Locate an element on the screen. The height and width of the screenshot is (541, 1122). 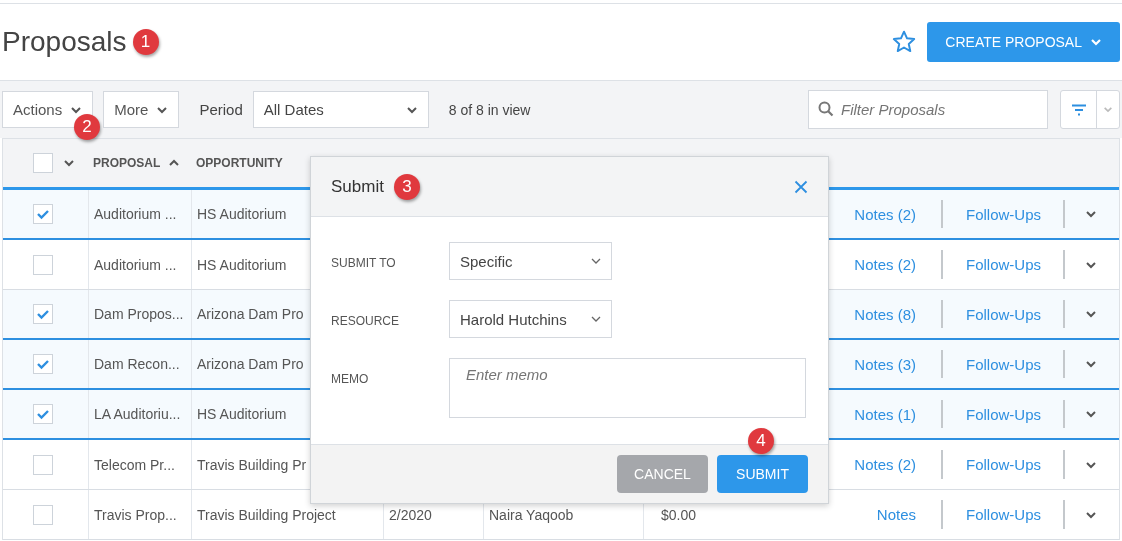
create-proposal-button: CREATE PROPOSAL is located at coordinates (1023, 42).